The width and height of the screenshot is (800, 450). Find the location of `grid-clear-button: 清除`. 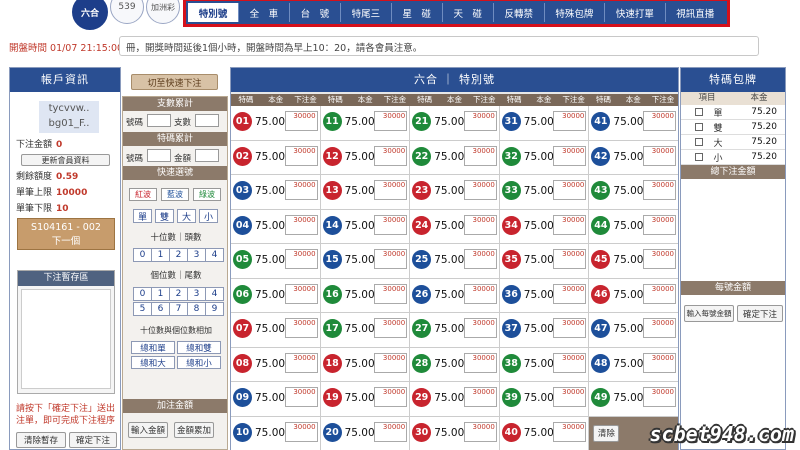

grid-clear-button: 清除 is located at coordinates (606, 433).